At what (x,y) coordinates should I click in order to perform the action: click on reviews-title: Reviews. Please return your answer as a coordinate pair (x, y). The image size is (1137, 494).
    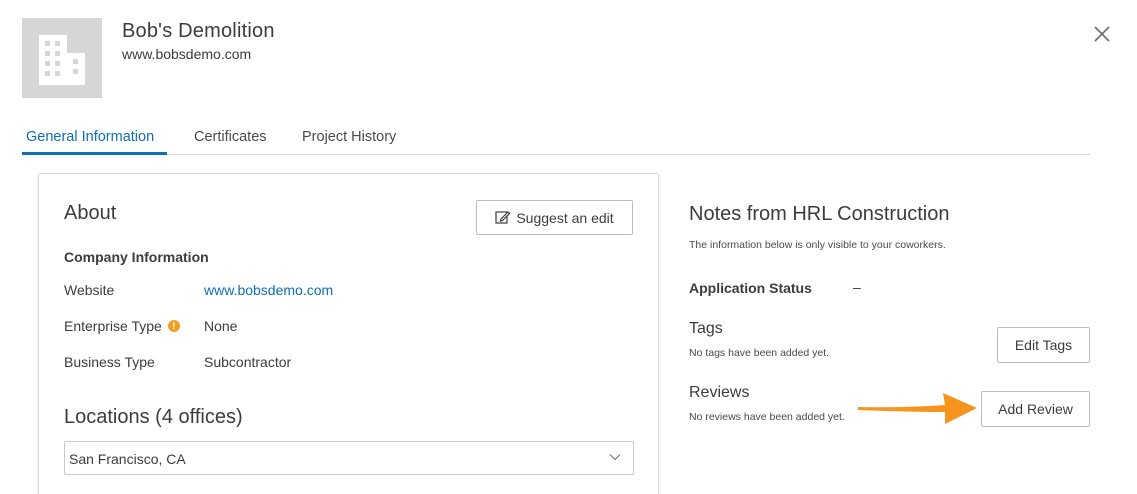
    Looking at the image, I should click on (719, 392).